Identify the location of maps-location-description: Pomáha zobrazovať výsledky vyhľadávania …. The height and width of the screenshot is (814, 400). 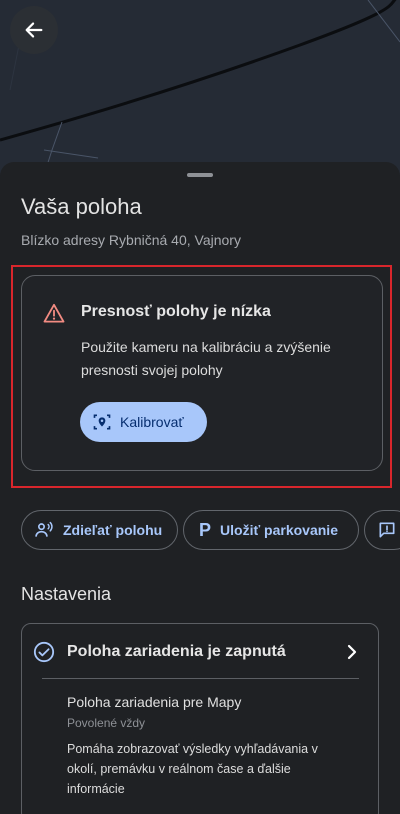
(192, 769).